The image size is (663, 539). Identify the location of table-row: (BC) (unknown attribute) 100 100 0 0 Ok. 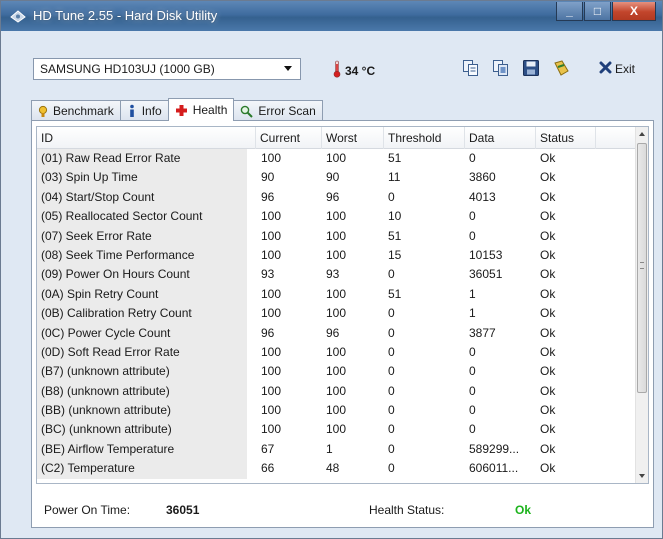
(337, 430).